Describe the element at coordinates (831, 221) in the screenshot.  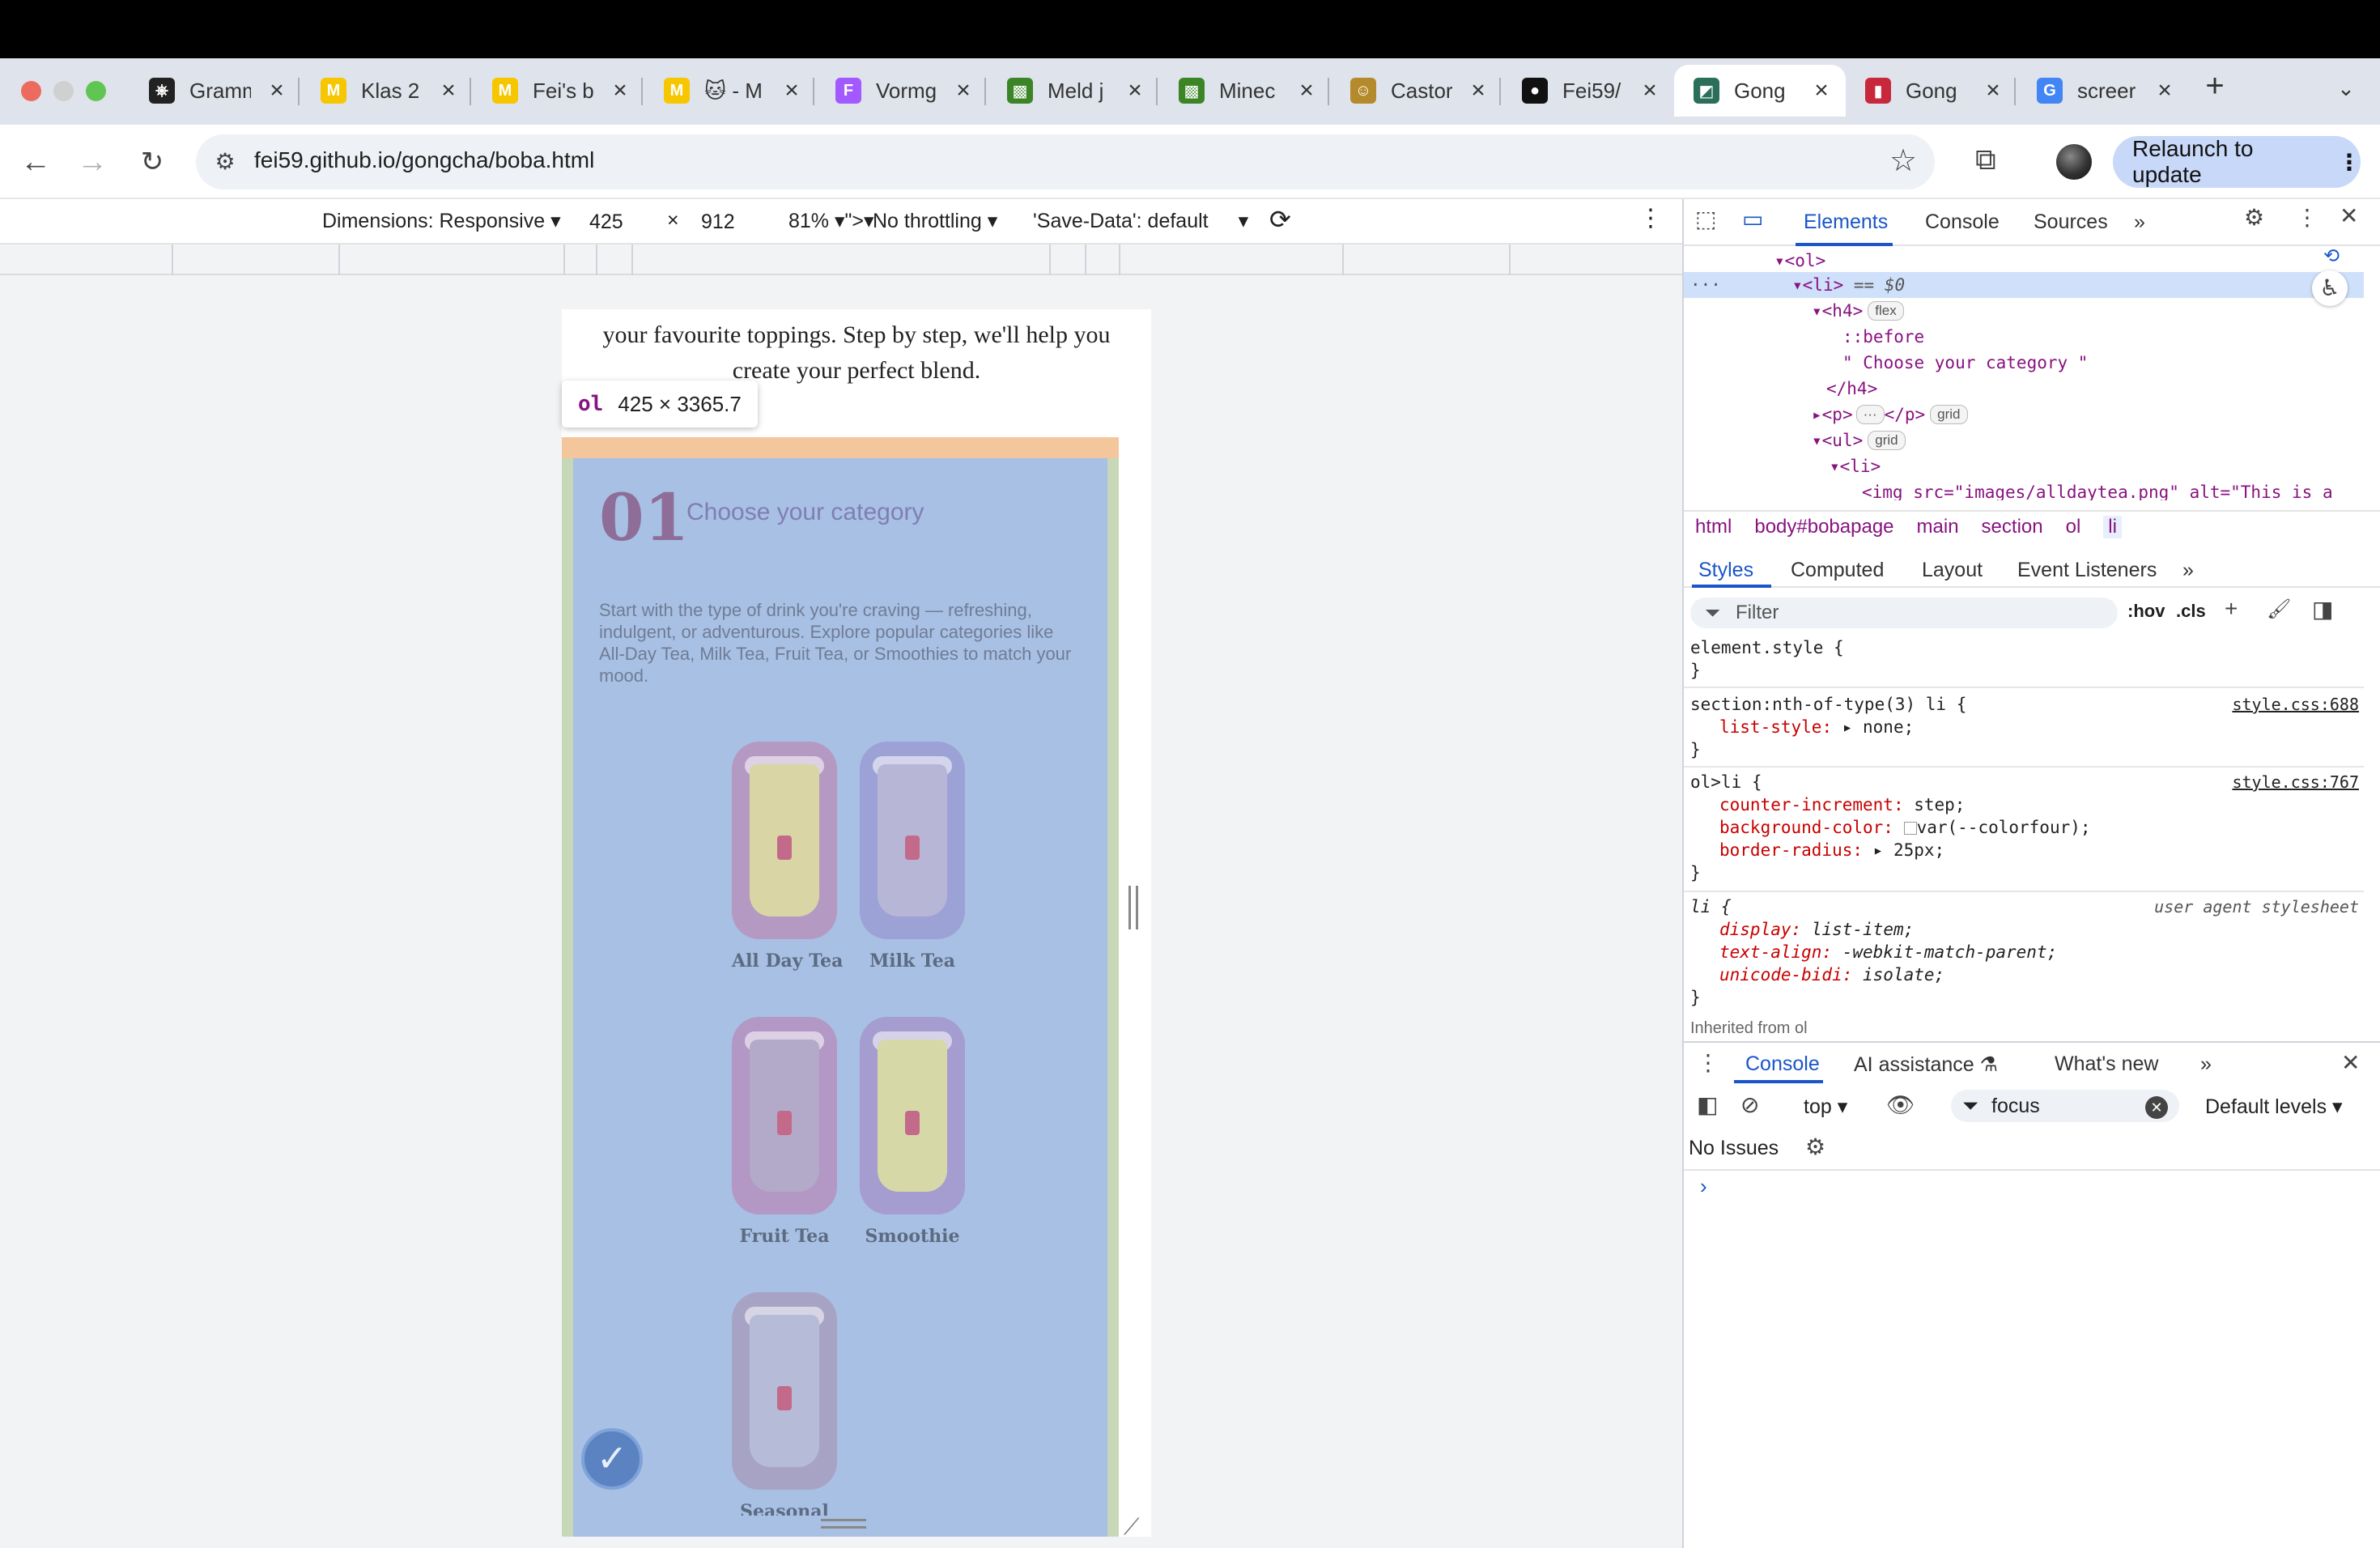
I see `zoom-dropdown: 81% ▾">▾` at that location.